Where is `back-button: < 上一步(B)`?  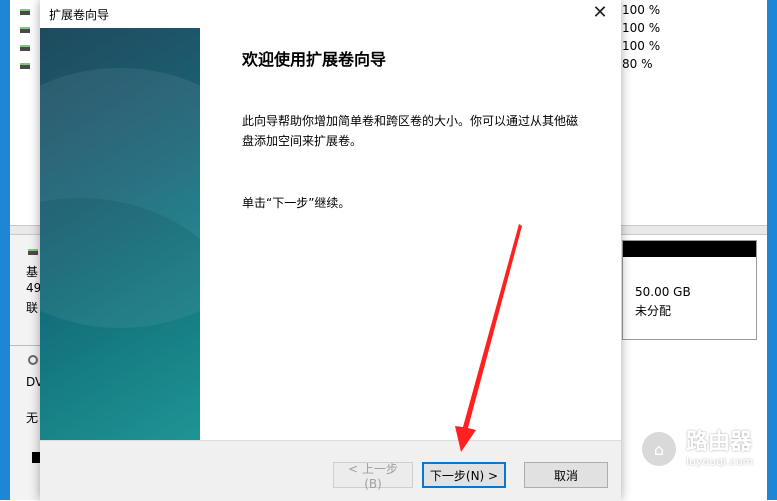 back-button: < 上一步(B) is located at coordinates (373, 476).